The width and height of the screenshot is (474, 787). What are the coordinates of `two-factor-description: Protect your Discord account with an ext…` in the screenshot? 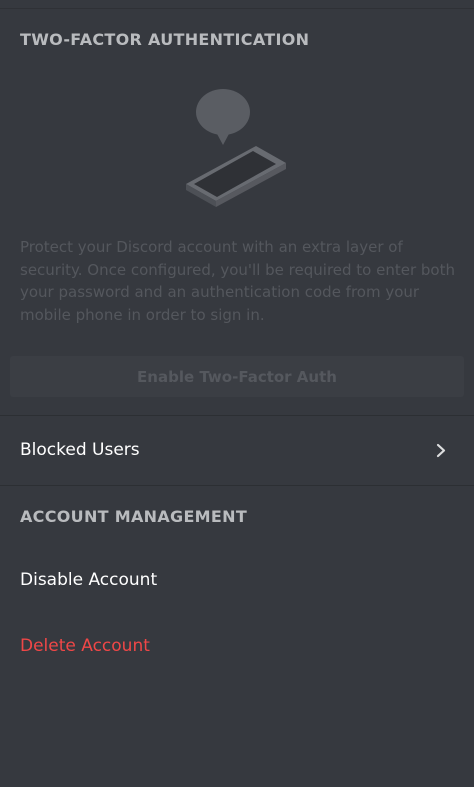 It's located at (237, 281).